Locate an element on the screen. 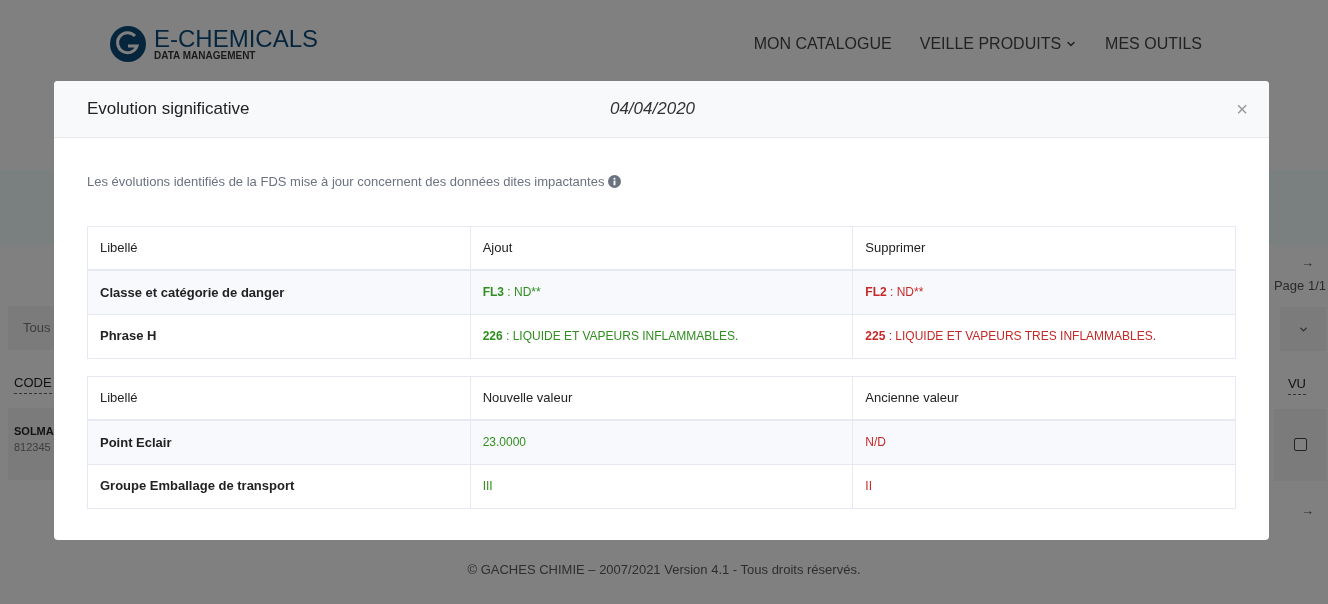  table-cell: Point Eclair is located at coordinates (279, 442).